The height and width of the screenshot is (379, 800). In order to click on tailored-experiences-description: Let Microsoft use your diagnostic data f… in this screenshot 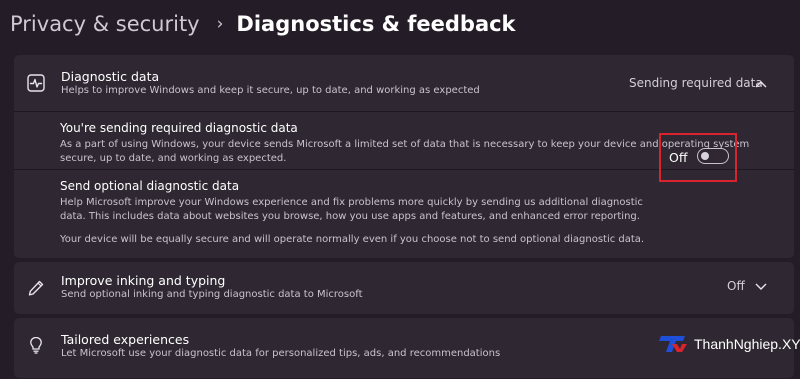, I will do `click(281, 353)`.